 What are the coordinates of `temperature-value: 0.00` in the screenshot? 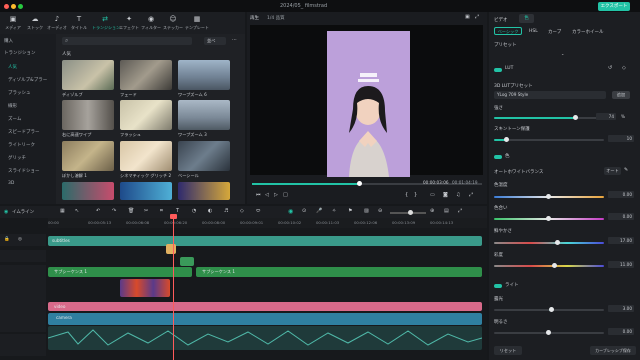 It's located at (621, 194).